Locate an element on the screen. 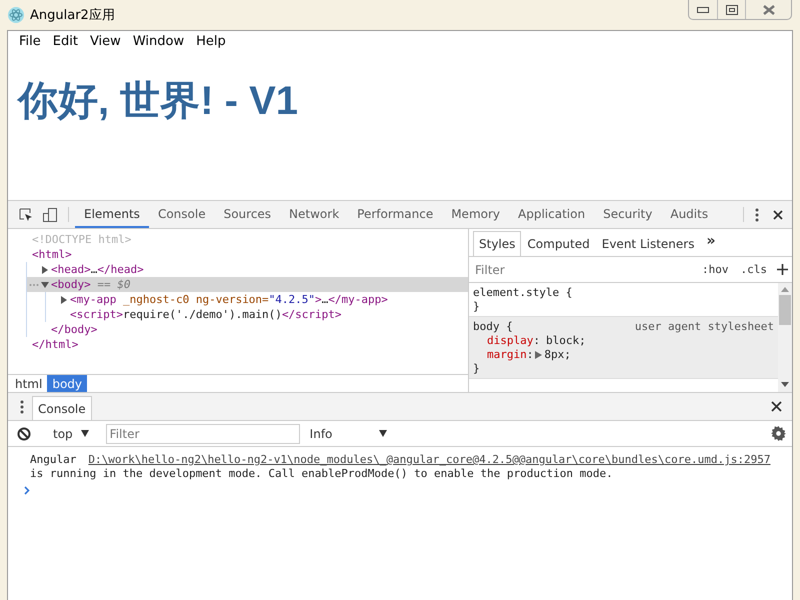  expand-triangle-icon is located at coordinates (538, 355).